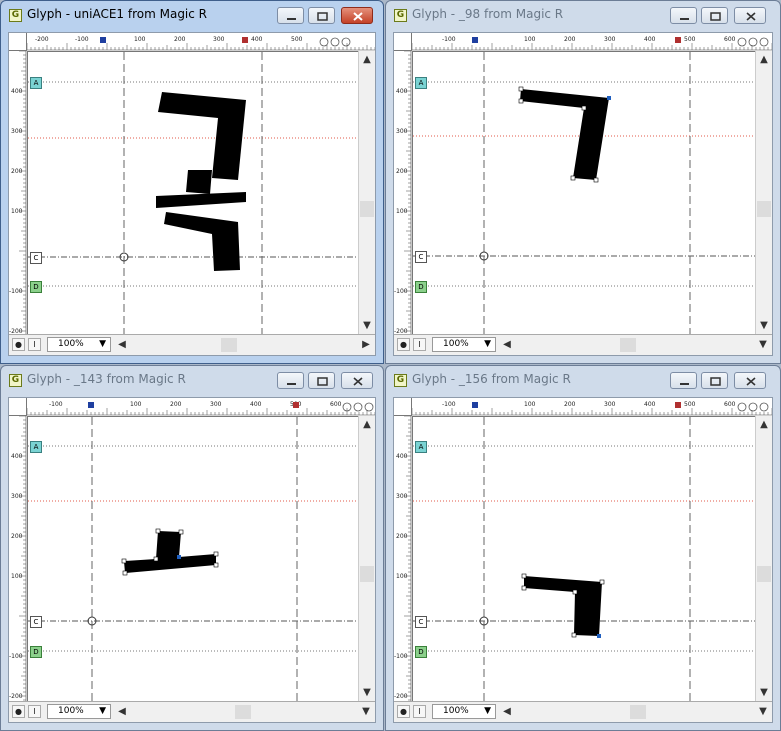  I want to click on window-titlebar: G Glyph - _156 from Magic R, so click(583, 381).